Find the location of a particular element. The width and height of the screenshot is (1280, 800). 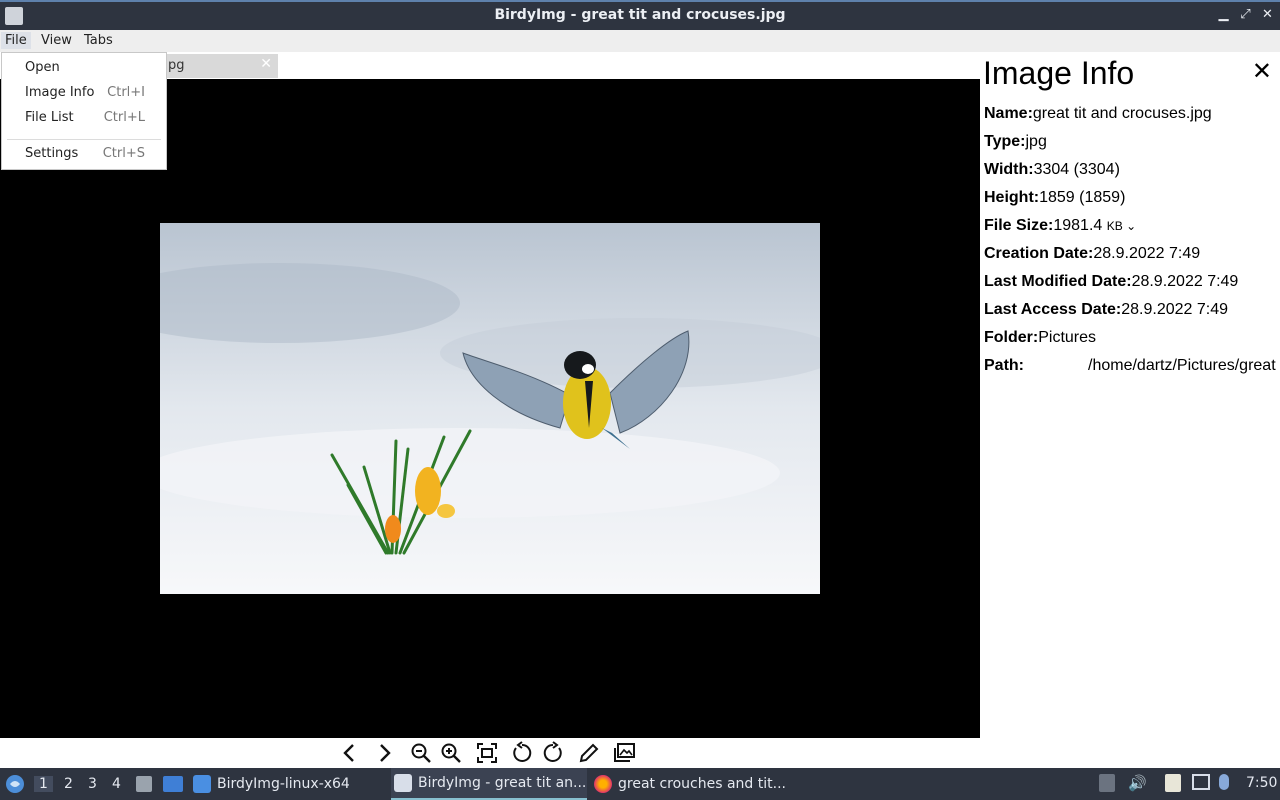

info-row-width: Width:3304 (3304) is located at coordinates (1052, 170).